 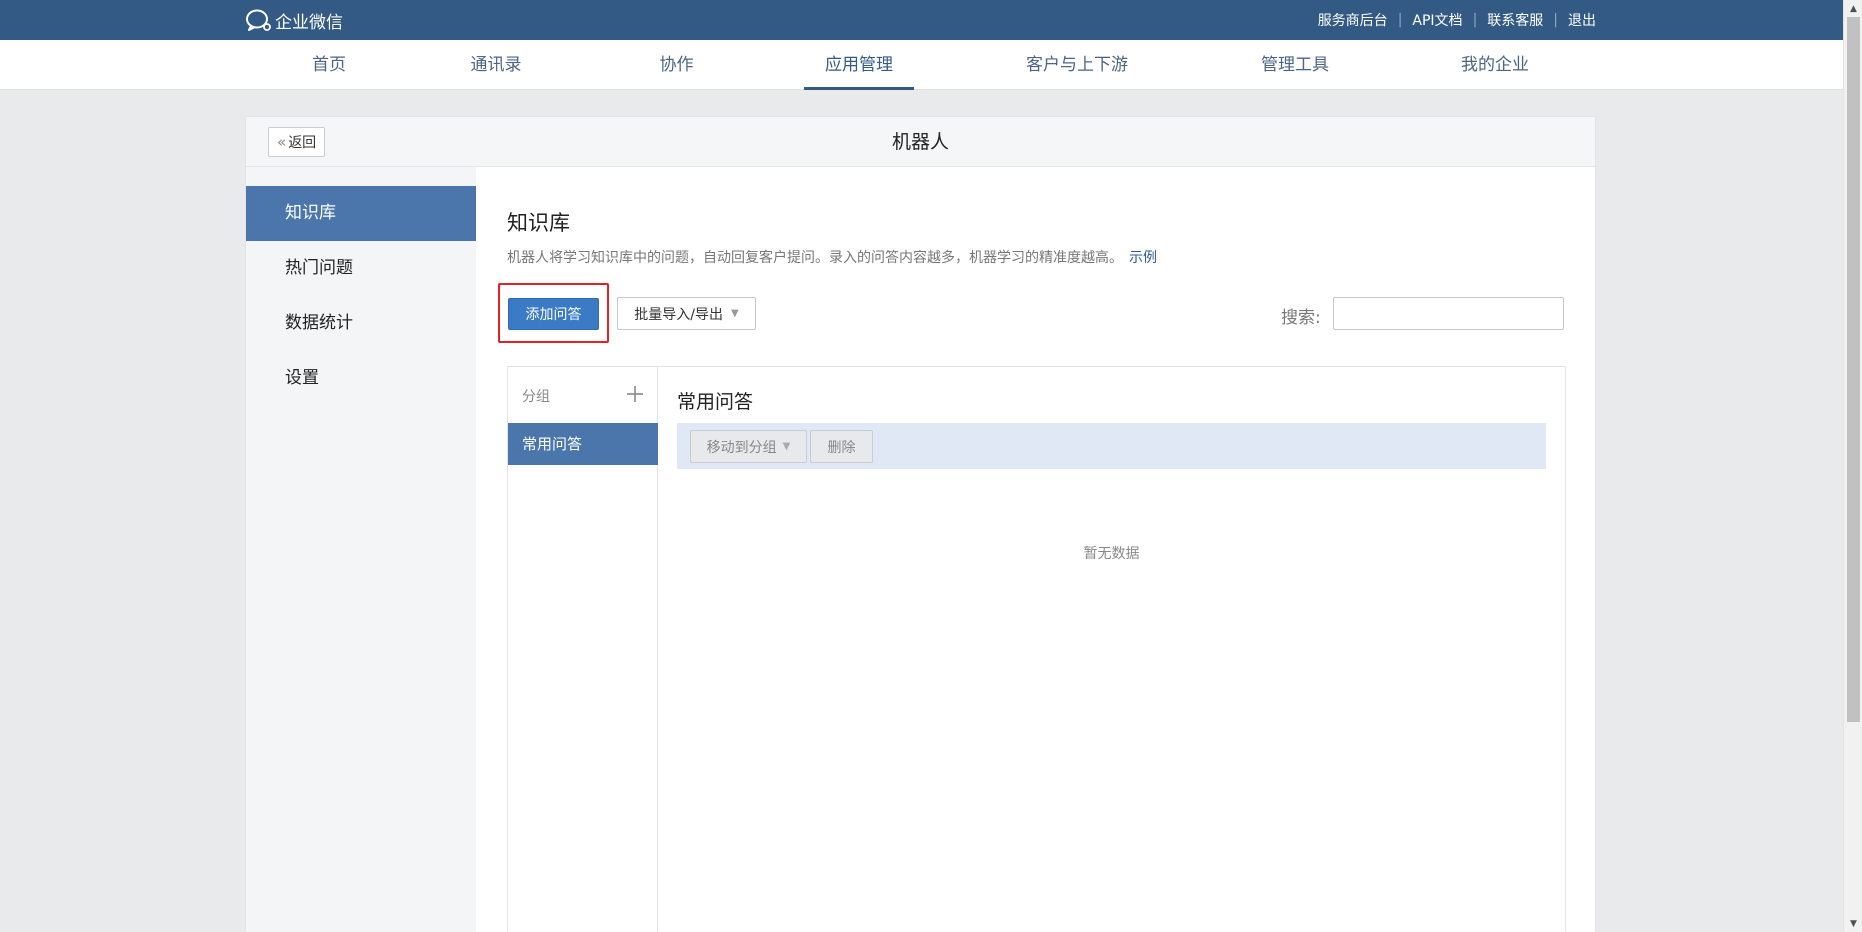 What do you see at coordinates (678, 314) in the screenshot?
I see `batch-button-label: 批量导入/导出` at bounding box center [678, 314].